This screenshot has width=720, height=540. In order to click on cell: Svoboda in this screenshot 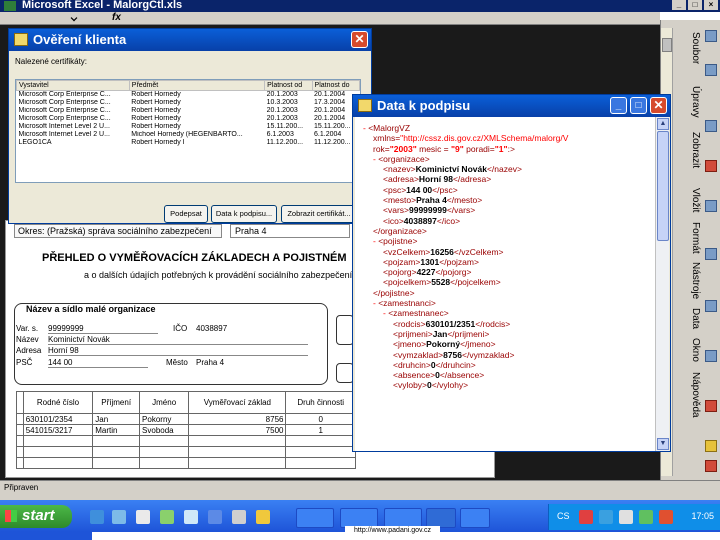, I will do `click(164, 430)`.